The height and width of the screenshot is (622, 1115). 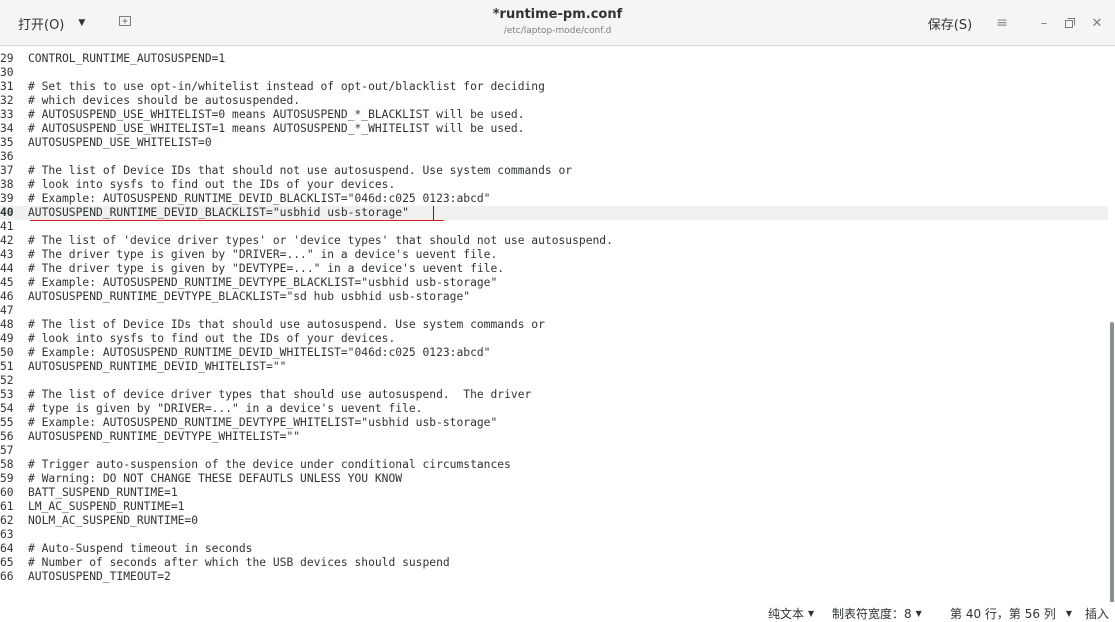 What do you see at coordinates (554, 227) in the screenshot?
I see `editor-line: 41` at bounding box center [554, 227].